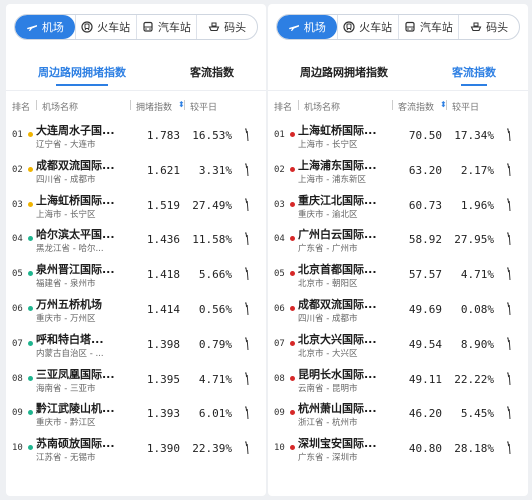  What do you see at coordinates (328, 249) in the screenshot?
I see `airport-location: 广东省 - 广州市` at bounding box center [328, 249].